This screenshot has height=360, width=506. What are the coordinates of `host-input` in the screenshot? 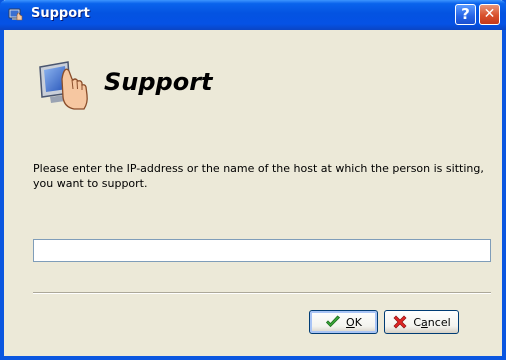 It's located at (262, 250).